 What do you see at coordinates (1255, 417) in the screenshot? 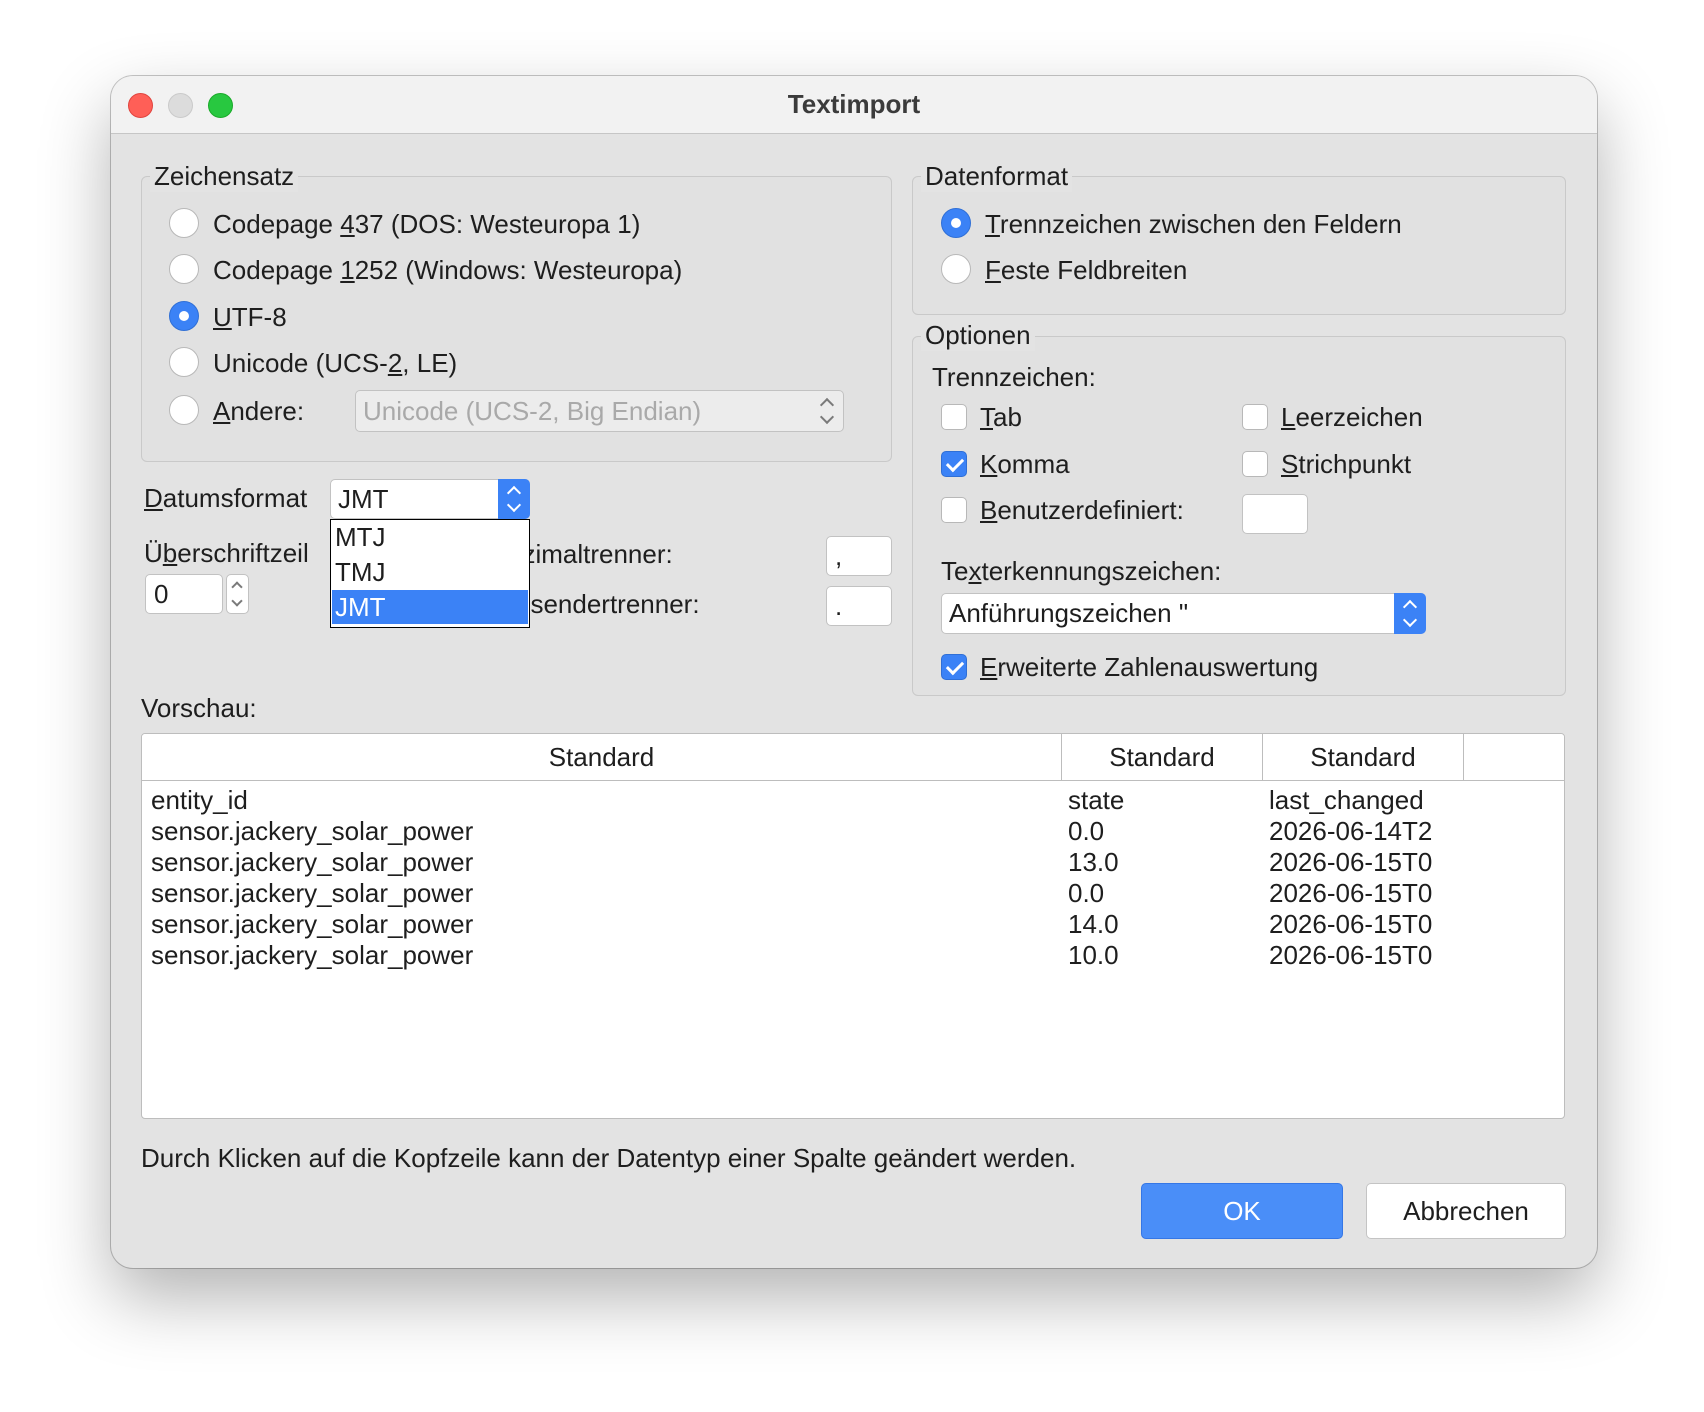
I see `separator-space-checkbox` at bounding box center [1255, 417].